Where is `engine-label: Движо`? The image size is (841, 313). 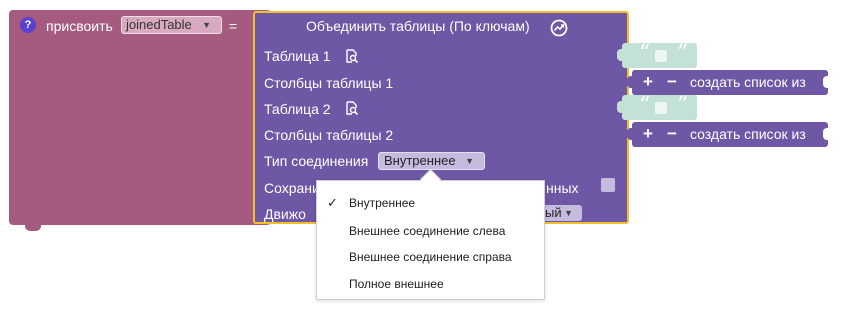 engine-label: Движо is located at coordinates (285, 214).